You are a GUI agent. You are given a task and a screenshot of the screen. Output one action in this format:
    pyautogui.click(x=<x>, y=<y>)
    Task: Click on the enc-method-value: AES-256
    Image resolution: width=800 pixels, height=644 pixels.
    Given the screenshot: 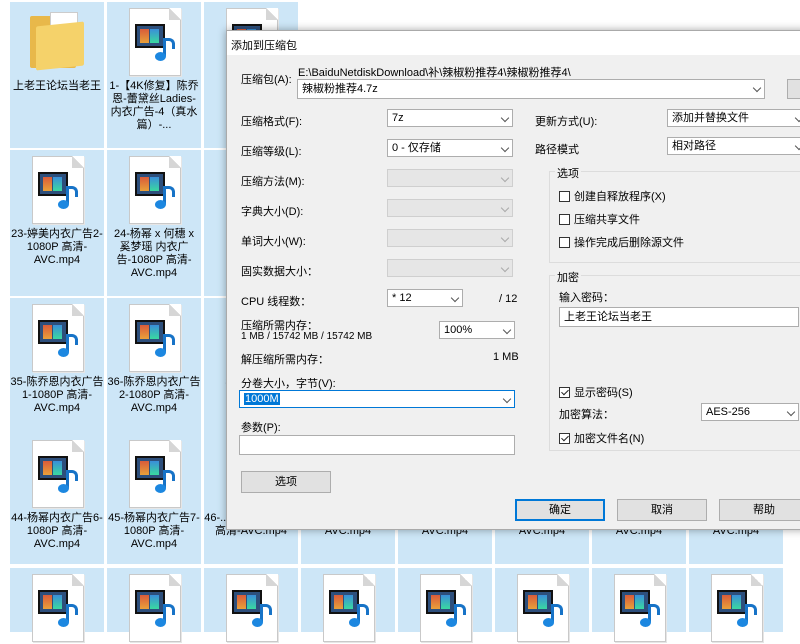 What is the action you would take?
    pyautogui.click(x=728, y=412)
    